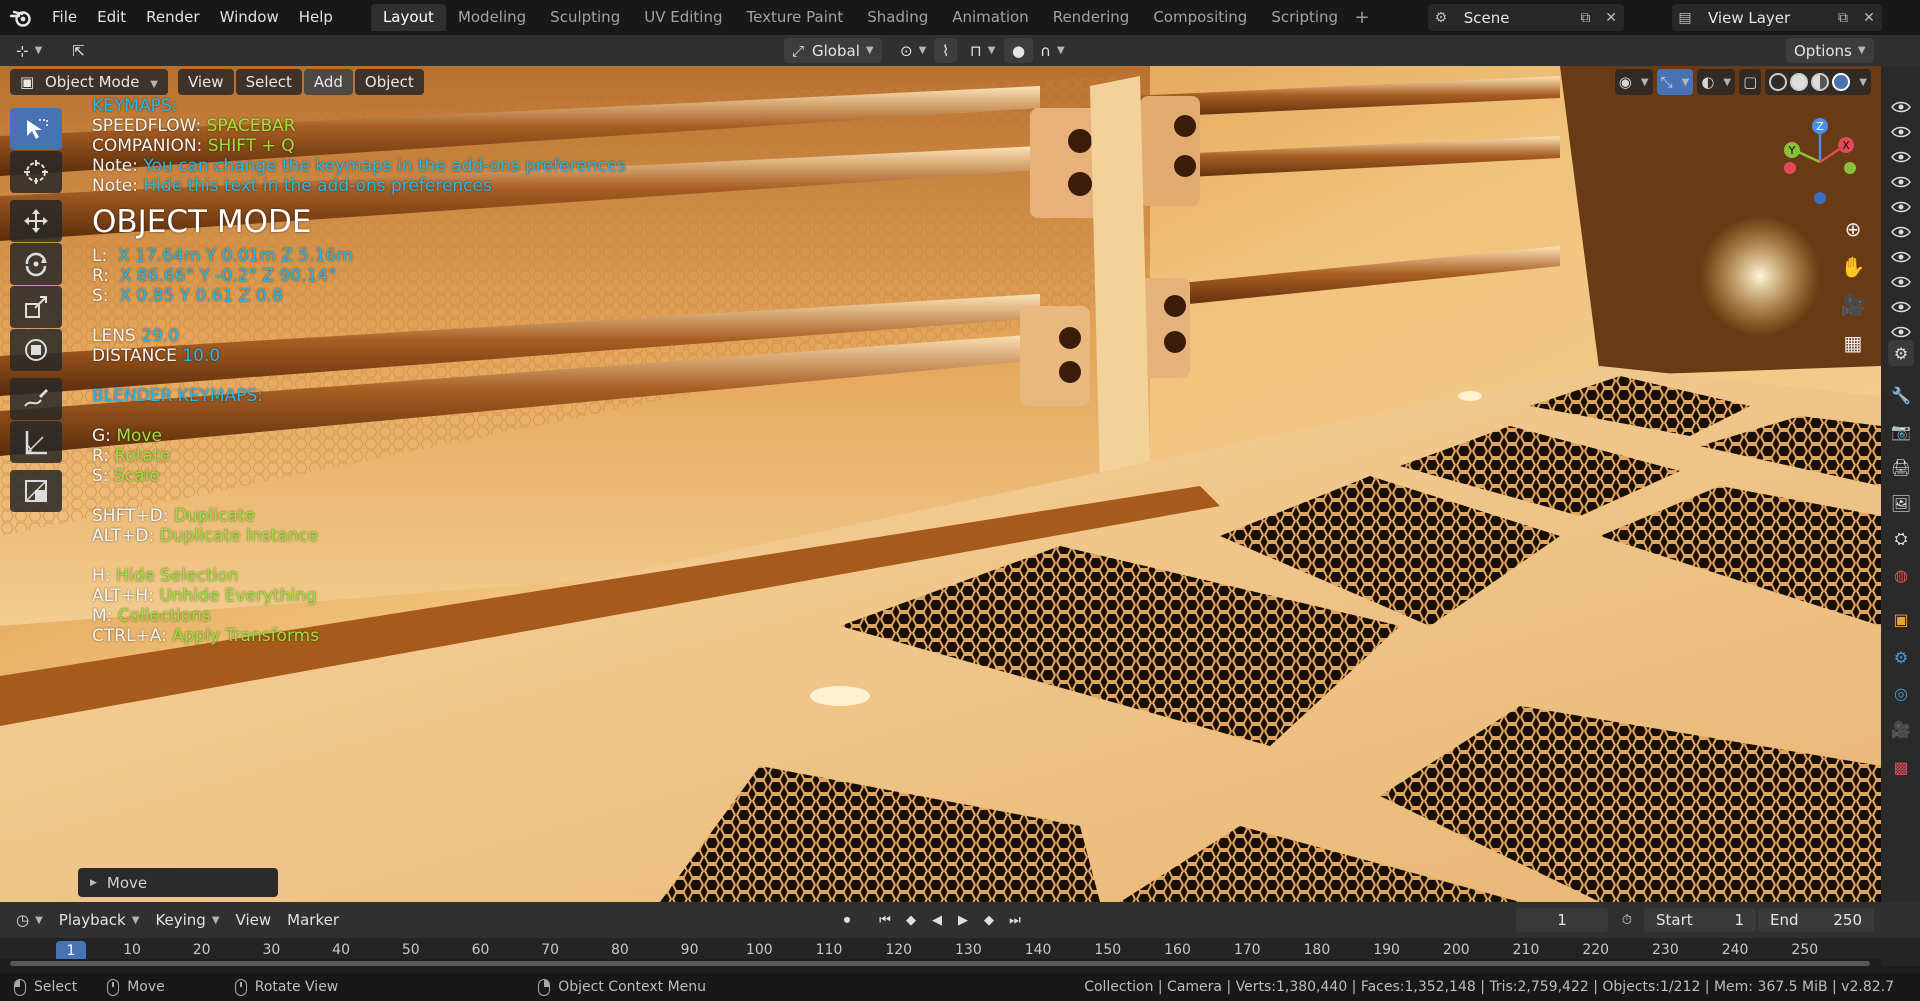 This screenshot has height=1001, width=1920. Describe the element at coordinates (36, 307) in the screenshot. I see `scale-tool` at that location.